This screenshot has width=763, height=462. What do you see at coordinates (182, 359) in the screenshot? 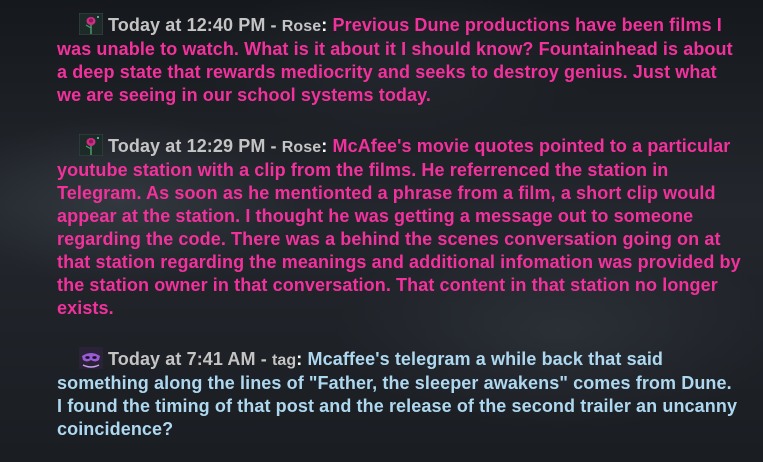
I see `message-timestamp: Today at 7:41 AM` at bounding box center [182, 359].